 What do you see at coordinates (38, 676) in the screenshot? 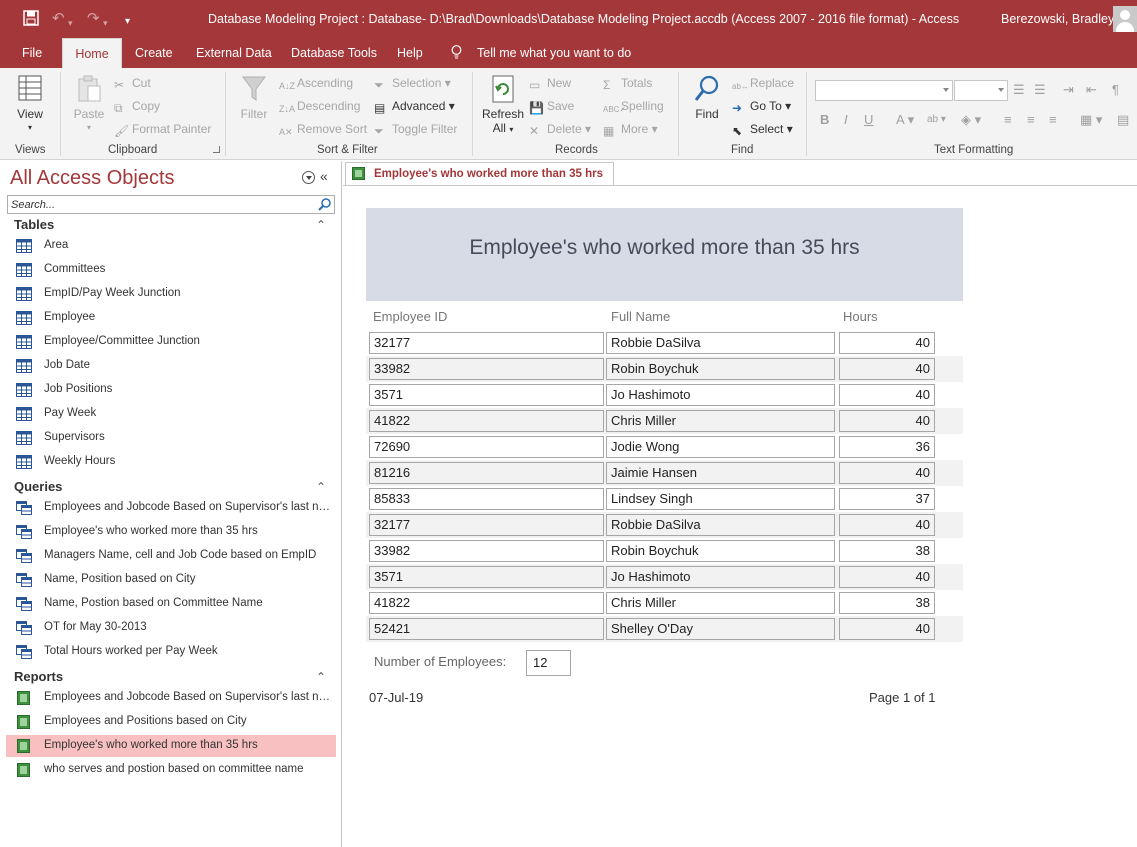
I see `nav-section-reports: Reports` at bounding box center [38, 676].